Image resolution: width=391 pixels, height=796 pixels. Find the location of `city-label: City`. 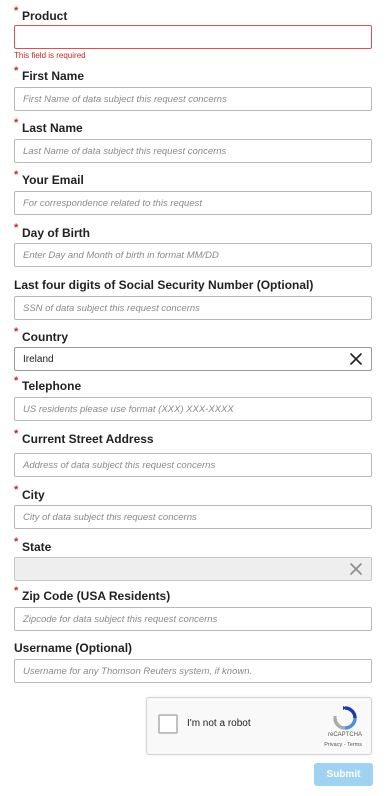

city-label: City is located at coordinates (33, 495).